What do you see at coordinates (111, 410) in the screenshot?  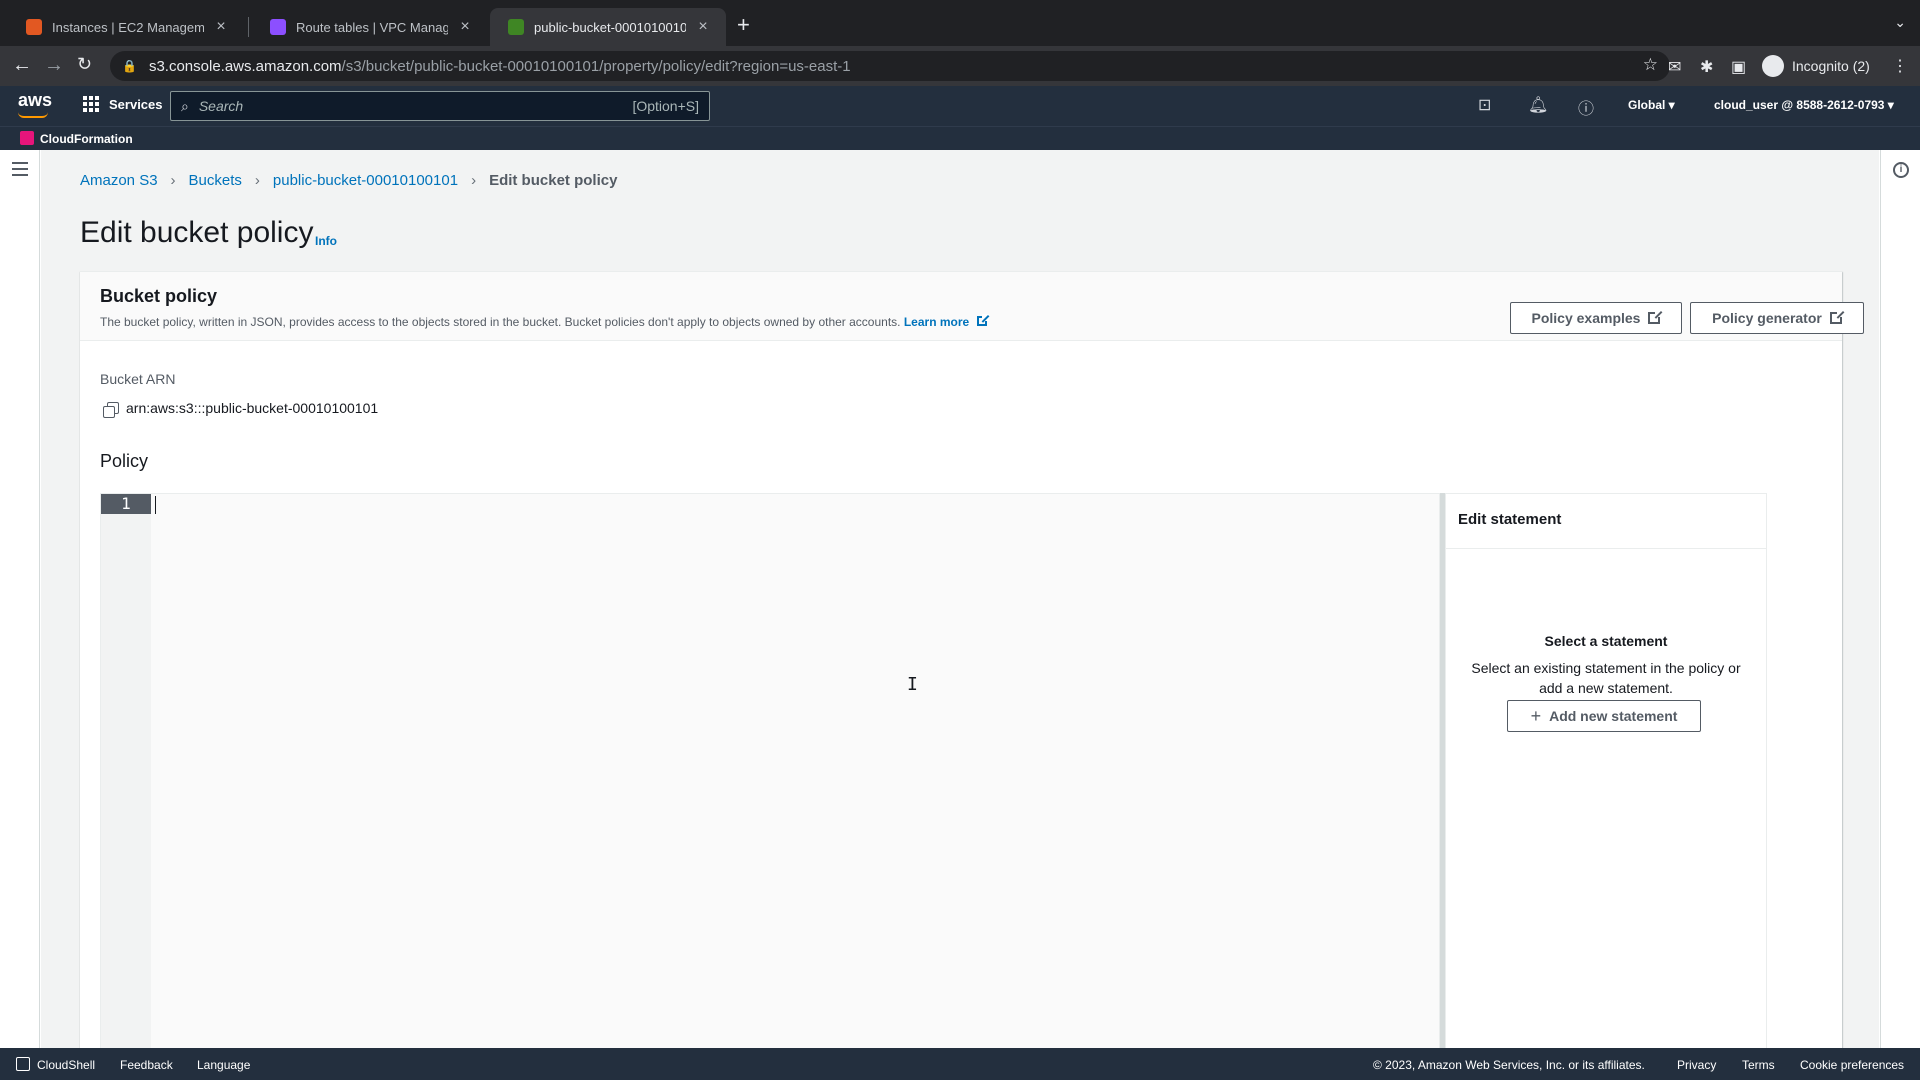 I see `copy-icon` at bounding box center [111, 410].